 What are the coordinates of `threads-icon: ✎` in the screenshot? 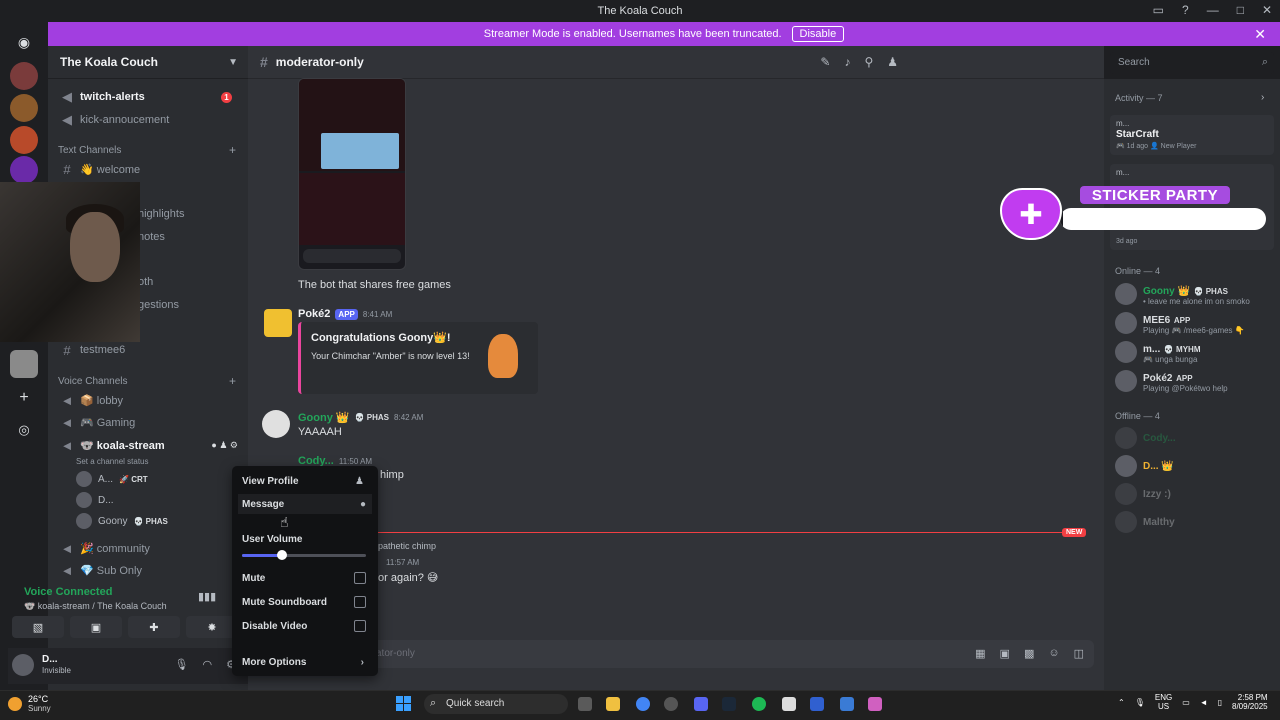 It's located at (825, 62).